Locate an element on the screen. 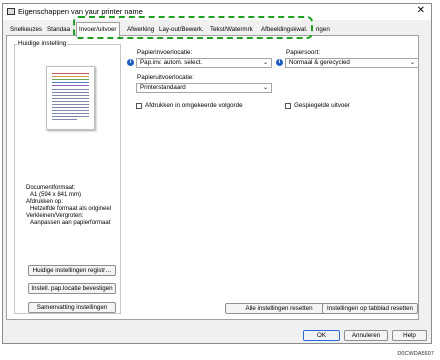 Image resolution: width=440 pixels, height=360 pixels. close-icon: ✕ is located at coordinates (421, 10).